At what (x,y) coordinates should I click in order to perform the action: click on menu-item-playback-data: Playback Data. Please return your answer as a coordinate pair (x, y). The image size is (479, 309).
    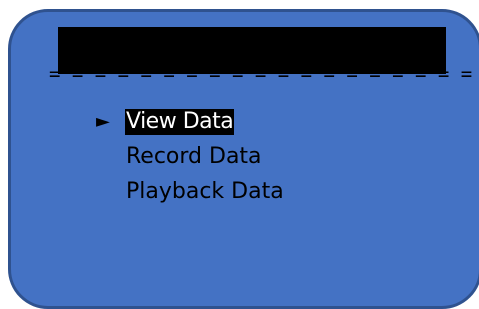
    Looking at the image, I should click on (190, 191).